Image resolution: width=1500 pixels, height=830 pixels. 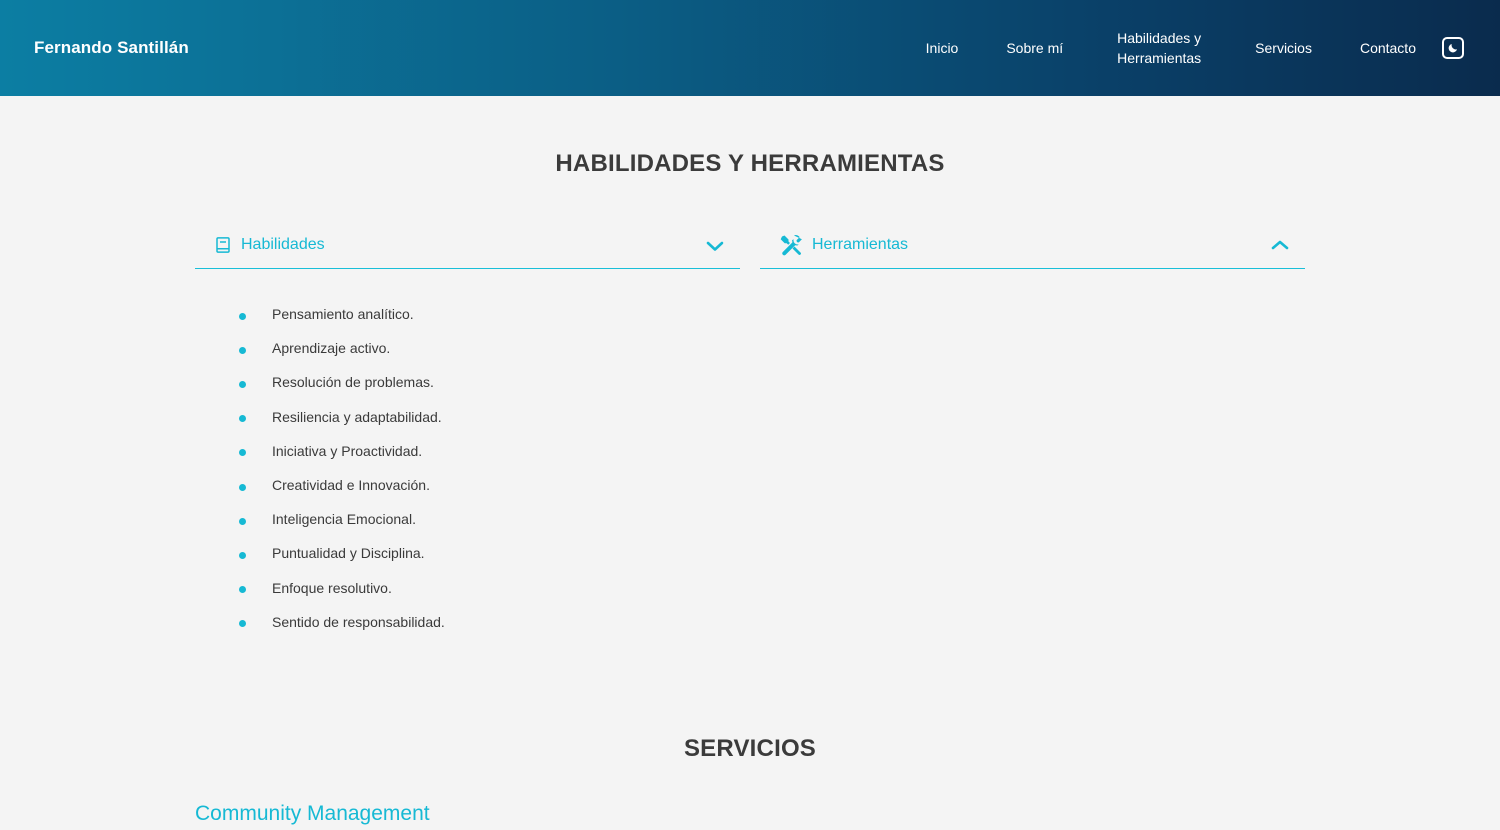 I want to click on skill-label: Puntualidad y Disciplina., so click(x=348, y=553).